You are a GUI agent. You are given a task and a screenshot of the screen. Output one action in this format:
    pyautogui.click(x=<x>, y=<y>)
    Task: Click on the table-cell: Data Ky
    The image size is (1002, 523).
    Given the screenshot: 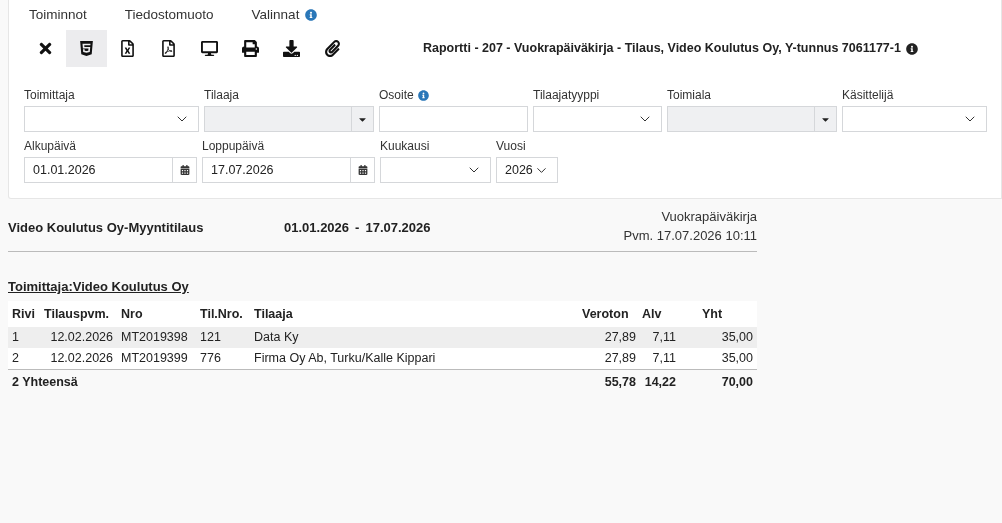 What is the action you would take?
    pyautogui.click(x=414, y=337)
    